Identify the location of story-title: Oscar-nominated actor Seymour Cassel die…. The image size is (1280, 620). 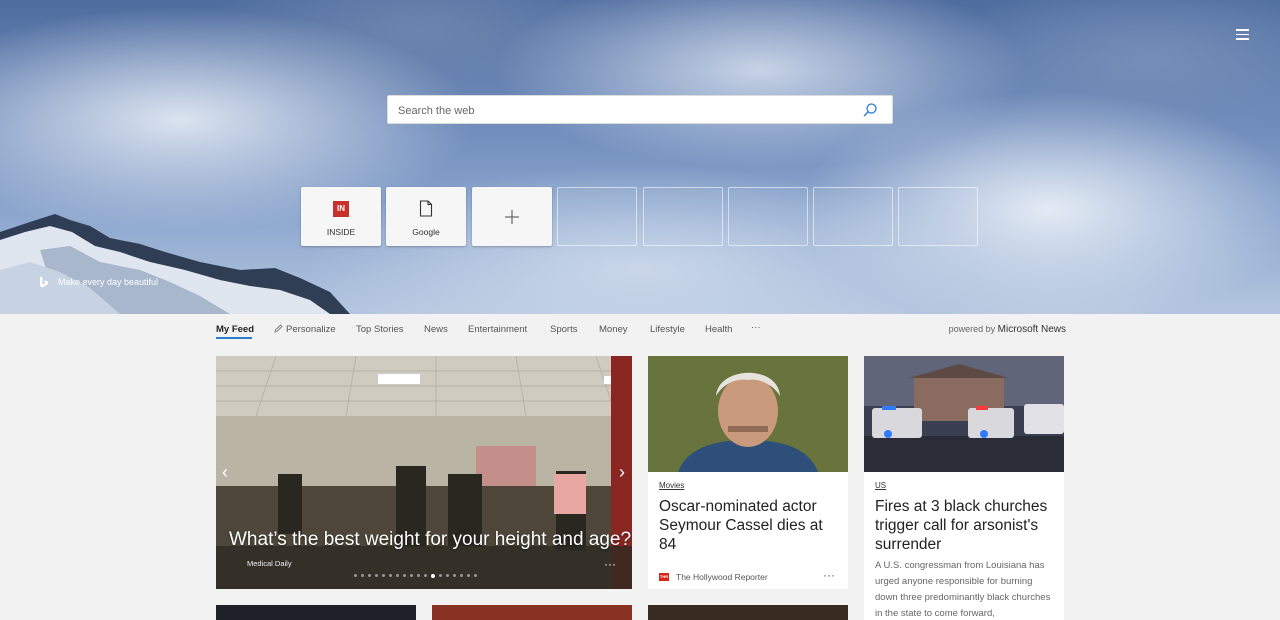
(750, 525).